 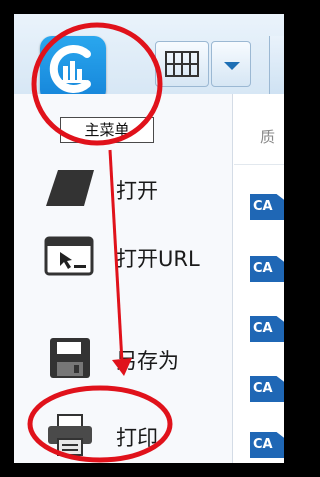 What do you see at coordinates (268, 137) in the screenshot?
I see `file-list-header-label: 质` at bounding box center [268, 137].